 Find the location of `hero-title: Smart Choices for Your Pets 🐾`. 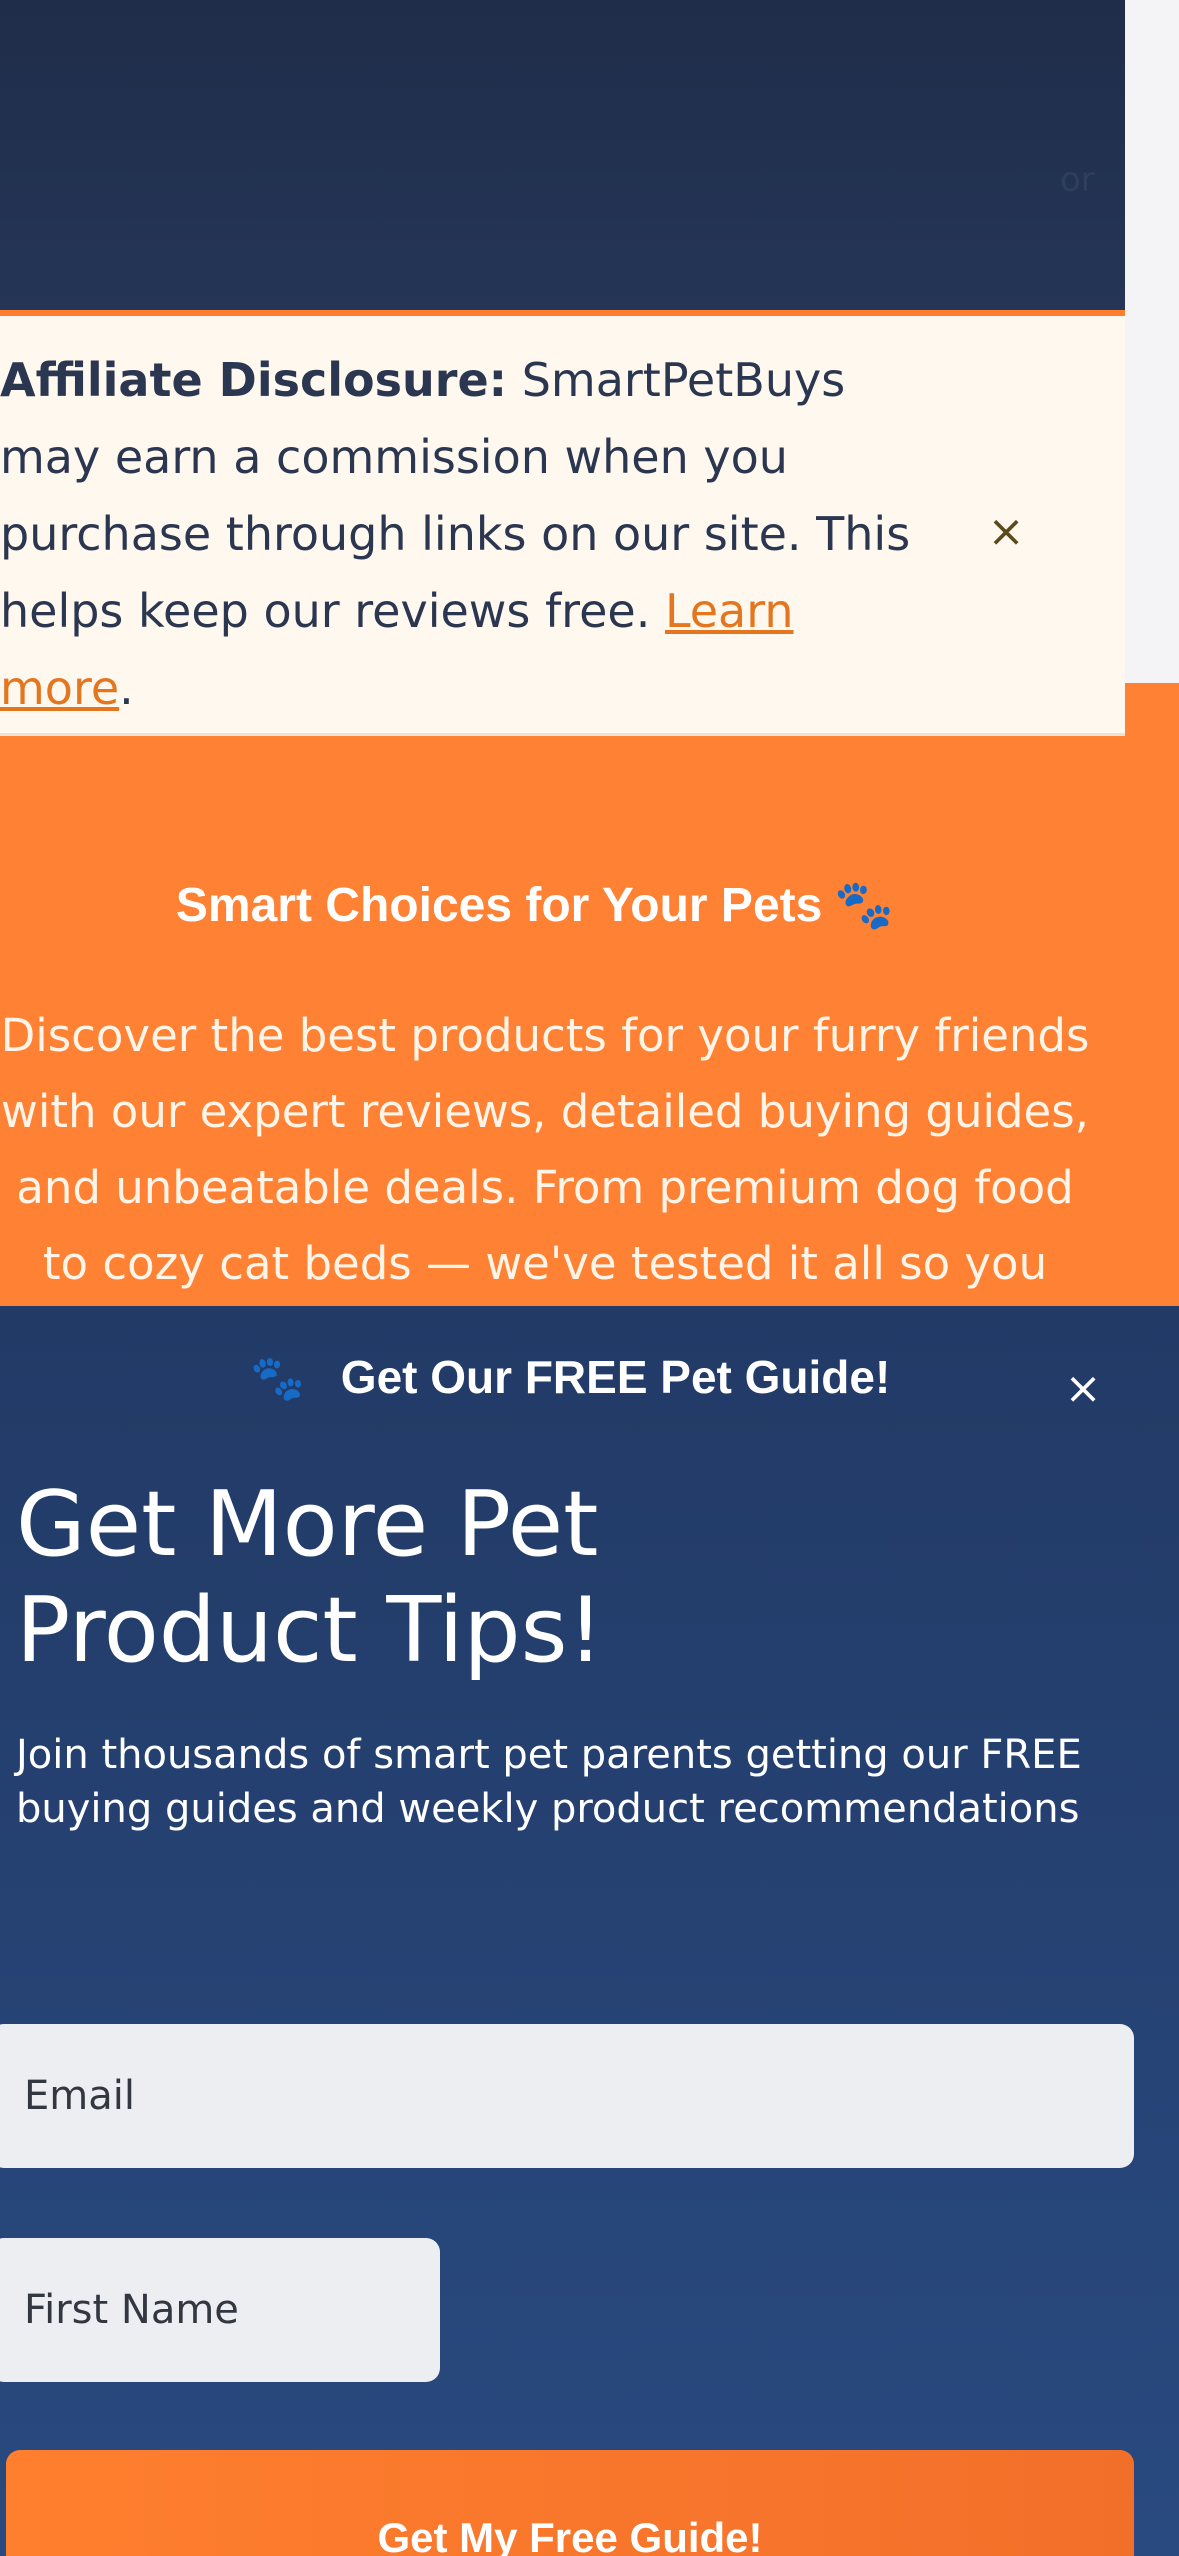

hero-title: Smart Choices for Your Pets 🐾 is located at coordinates (535, 904).